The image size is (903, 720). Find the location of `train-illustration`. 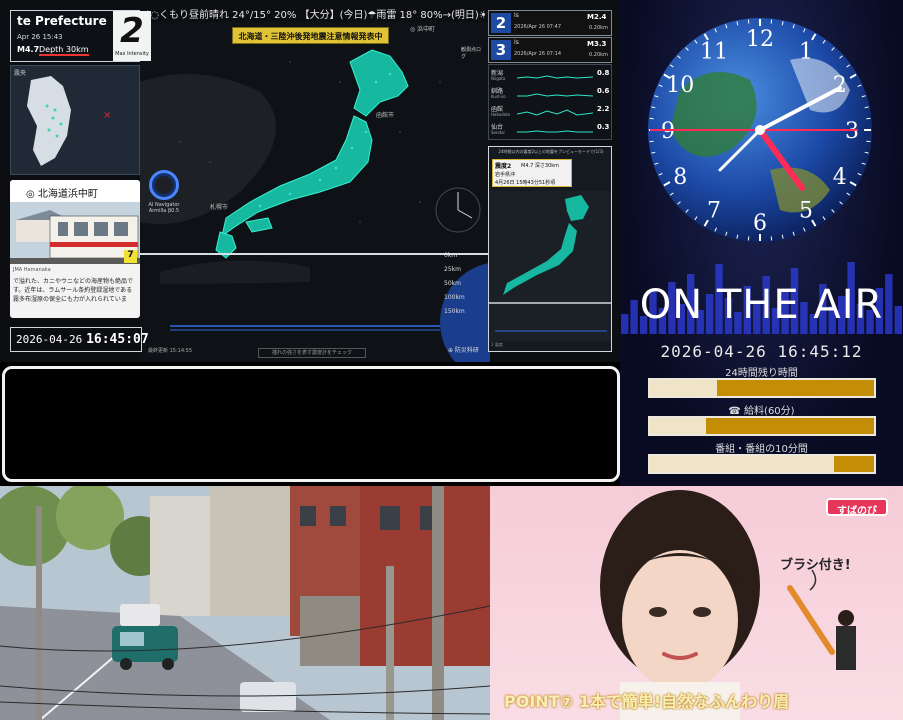

train-illustration is located at coordinates (75, 233).